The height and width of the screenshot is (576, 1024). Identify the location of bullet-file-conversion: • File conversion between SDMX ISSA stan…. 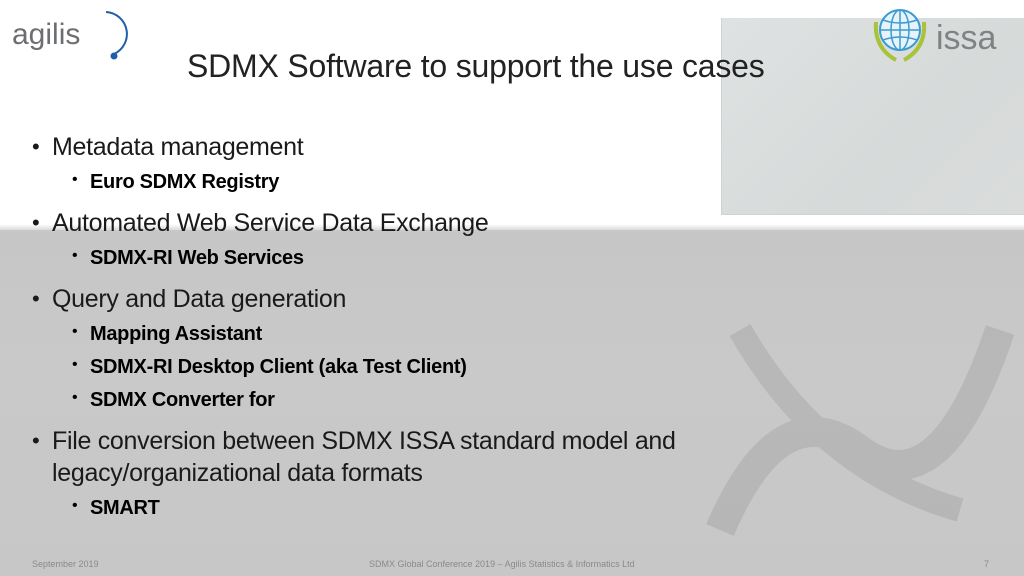
(354, 441).